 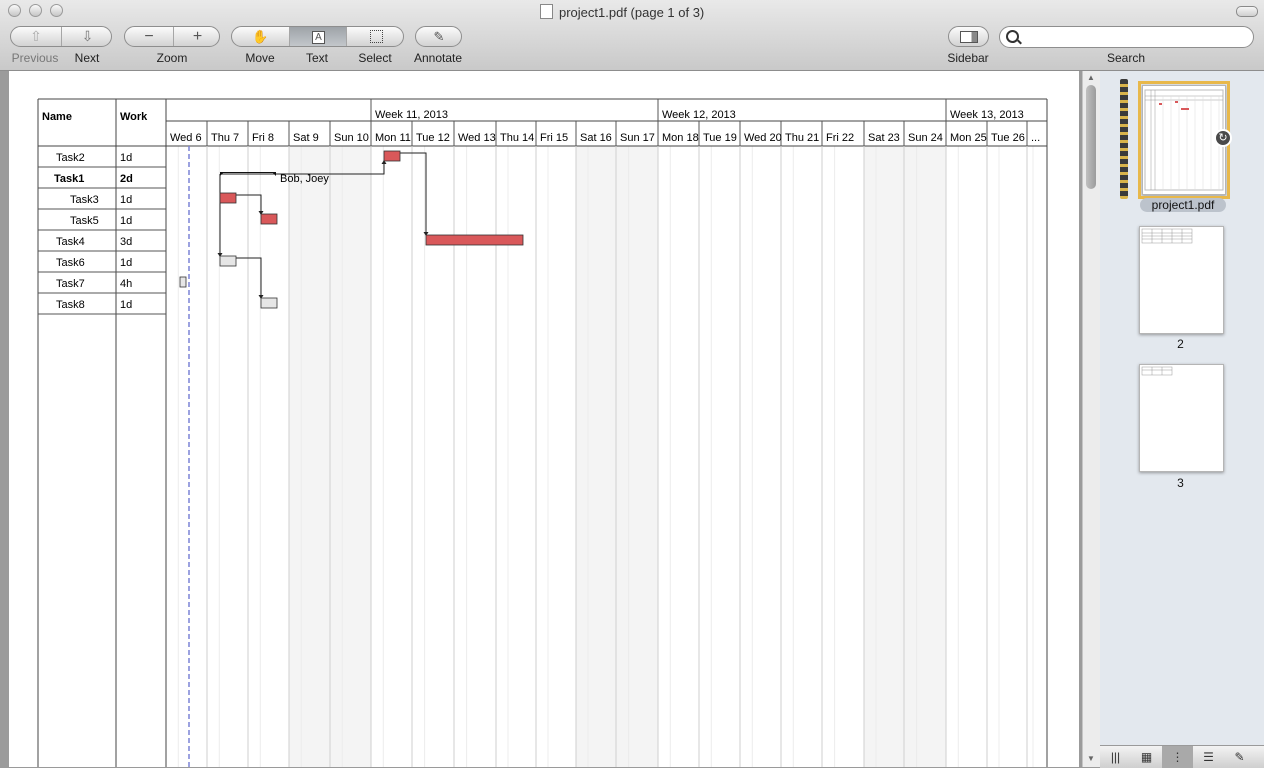 What do you see at coordinates (1247, 11) in the screenshot?
I see `toolbar-toggle-button` at bounding box center [1247, 11].